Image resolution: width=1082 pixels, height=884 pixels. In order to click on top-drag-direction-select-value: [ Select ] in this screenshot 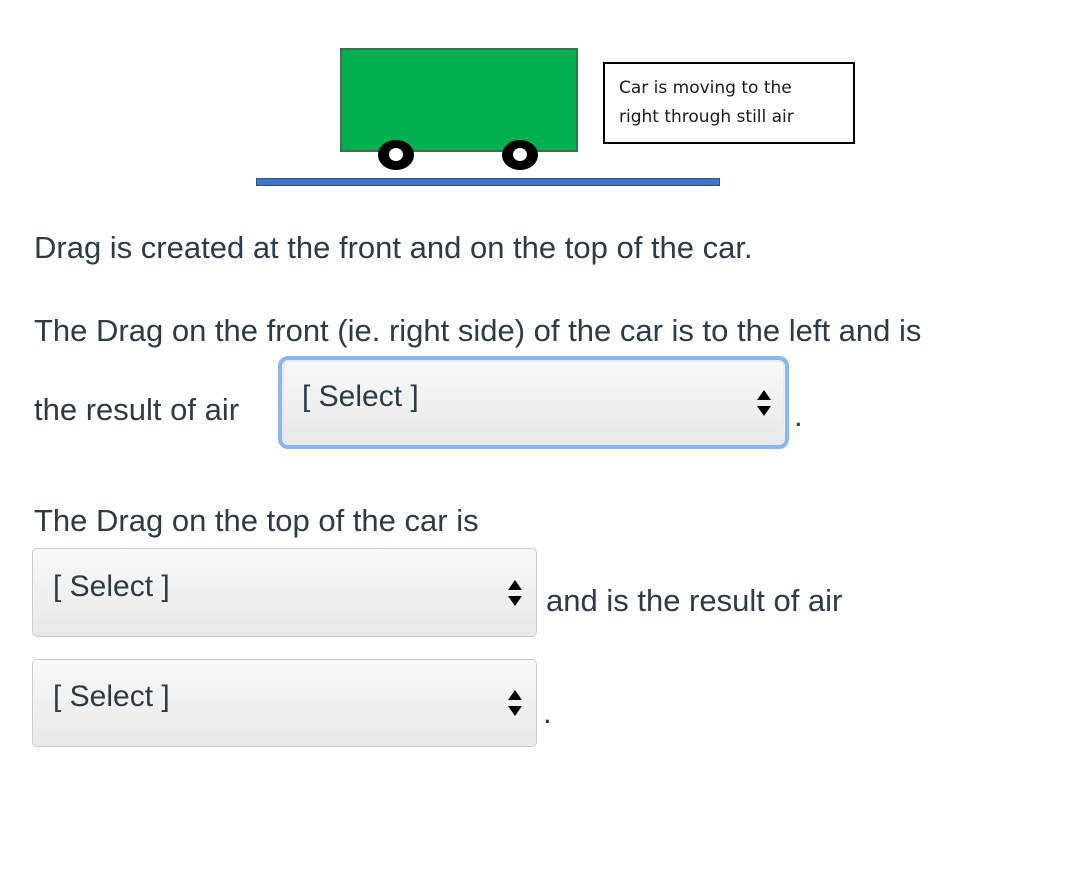, I will do `click(111, 586)`.